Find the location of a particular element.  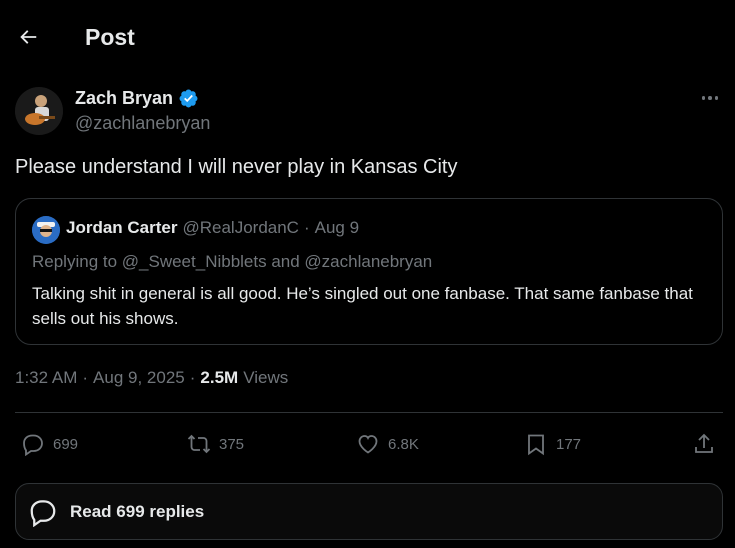

post-time: 1:32 AM is located at coordinates (46, 378).